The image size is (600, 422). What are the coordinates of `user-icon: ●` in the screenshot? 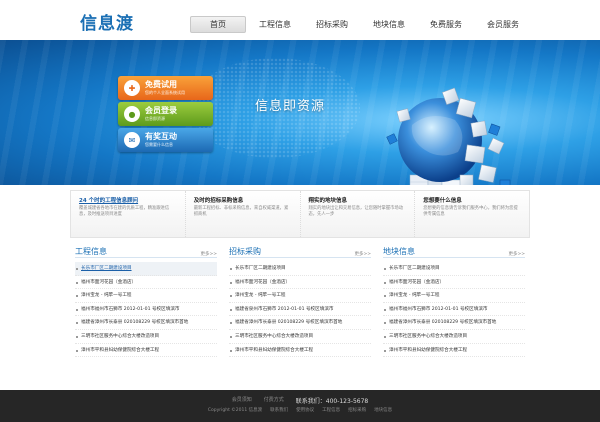 It's located at (132, 114).